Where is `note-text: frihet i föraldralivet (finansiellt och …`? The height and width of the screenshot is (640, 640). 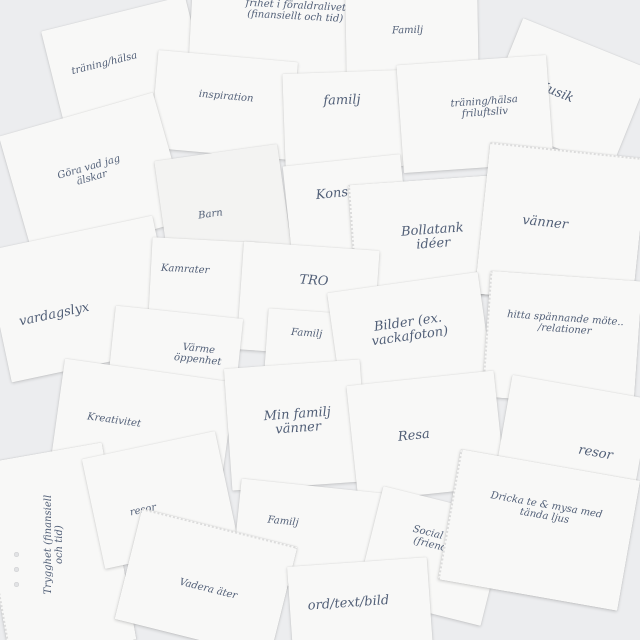 note-text: frihet i föraldralivet (finansiellt och … is located at coordinates (296, 12).